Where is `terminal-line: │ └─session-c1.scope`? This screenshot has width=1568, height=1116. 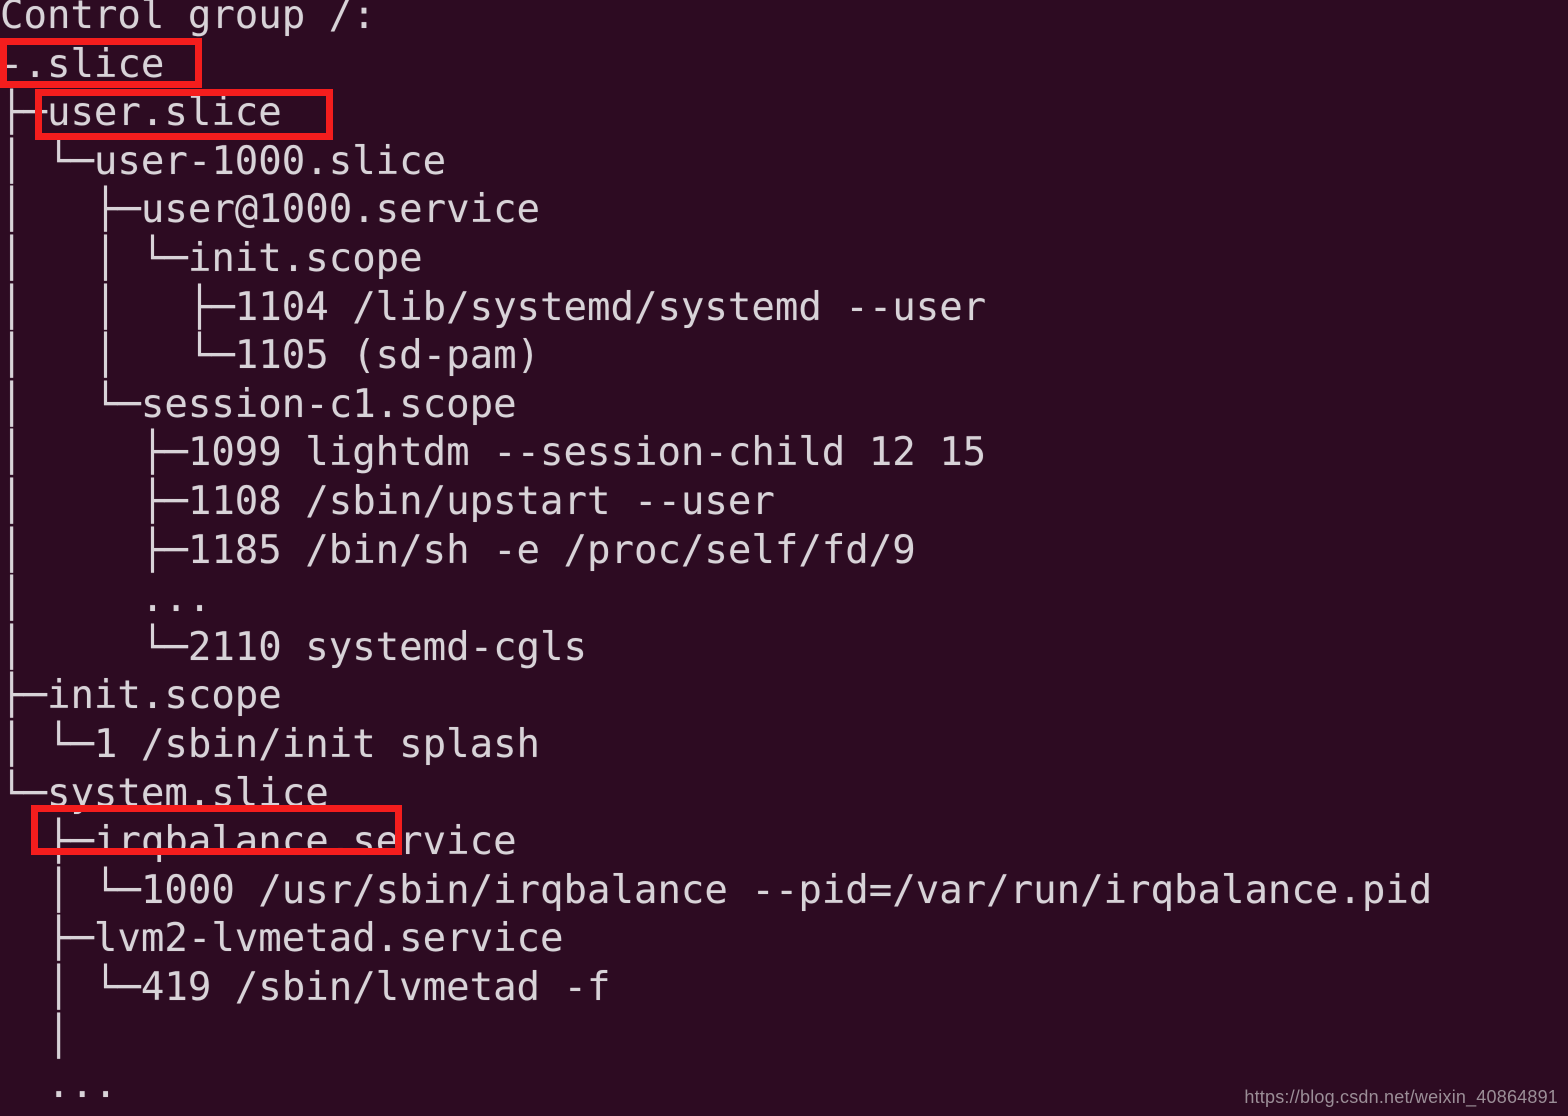
terminal-line: │ └─session-c1.scope is located at coordinates (258, 404).